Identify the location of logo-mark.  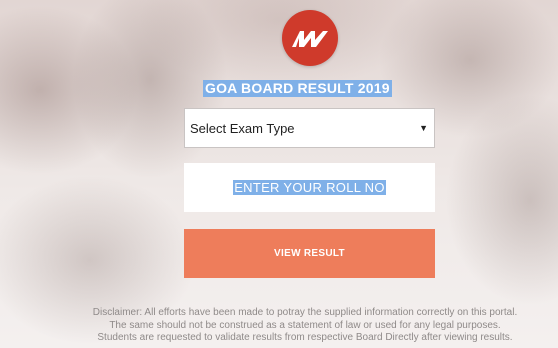
(310, 39).